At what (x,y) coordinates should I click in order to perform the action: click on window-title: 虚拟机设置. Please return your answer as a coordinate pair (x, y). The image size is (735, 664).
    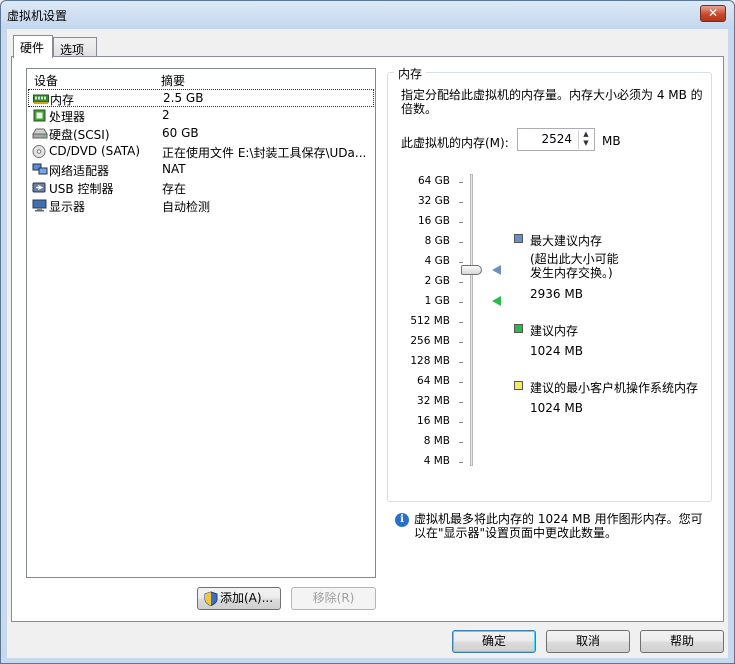
    Looking at the image, I should click on (37, 16).